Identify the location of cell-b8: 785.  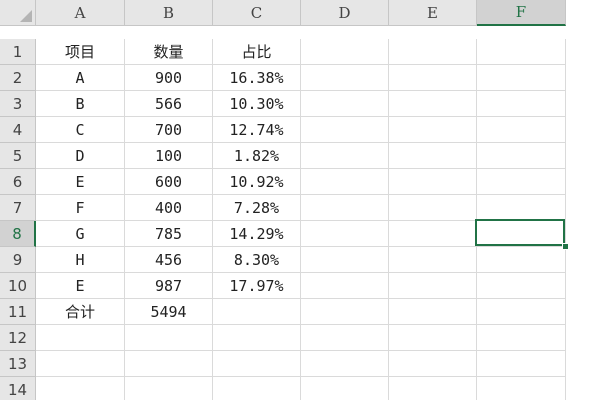
(169, 234).